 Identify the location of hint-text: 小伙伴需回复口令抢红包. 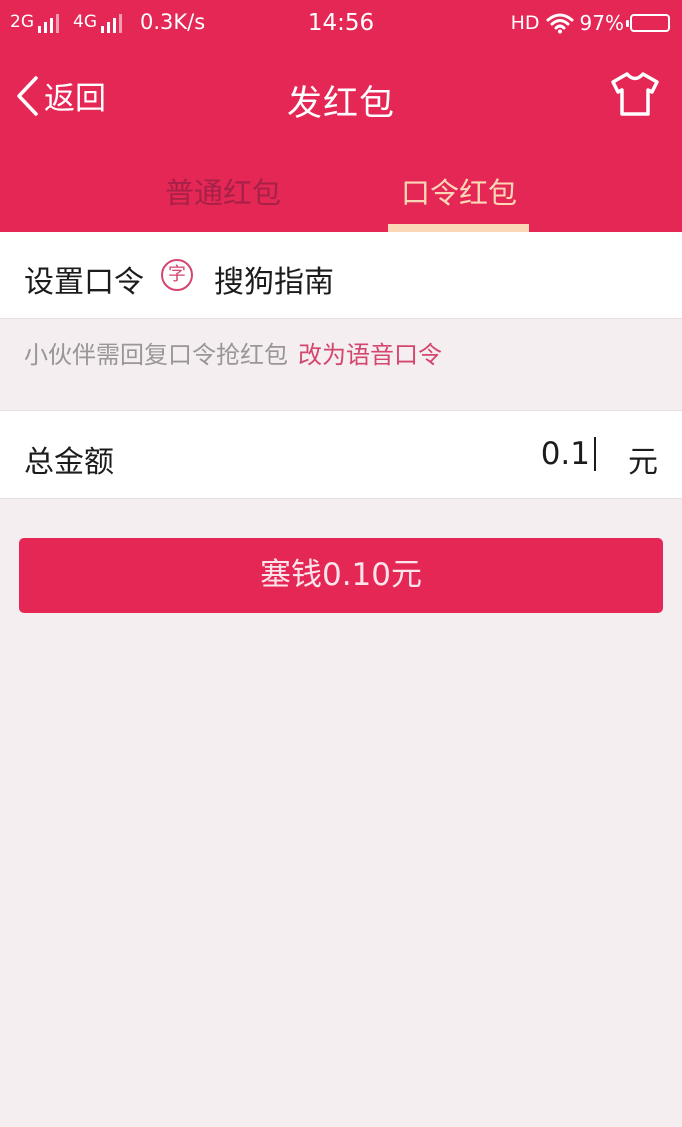
(156, 355).